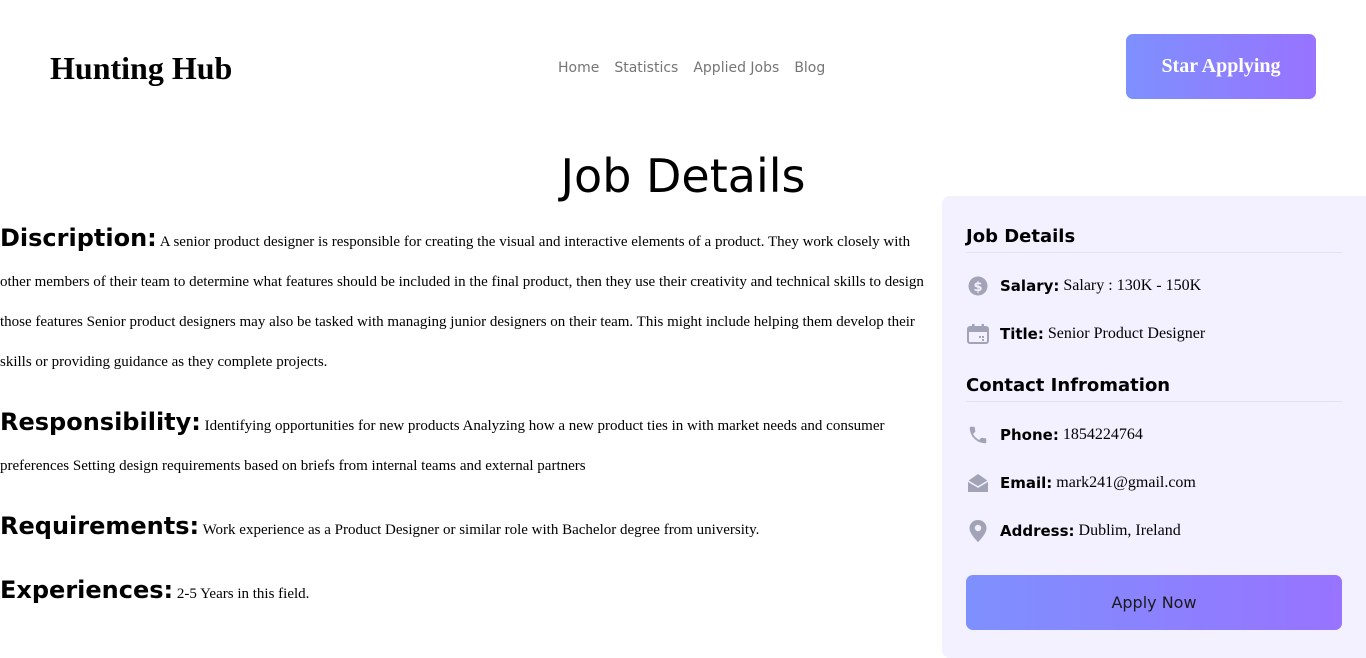 The height and width of the screenshot is (658, 1366). I want to click on experiences-text: 2-5 Years in this field., so click(243, 594).